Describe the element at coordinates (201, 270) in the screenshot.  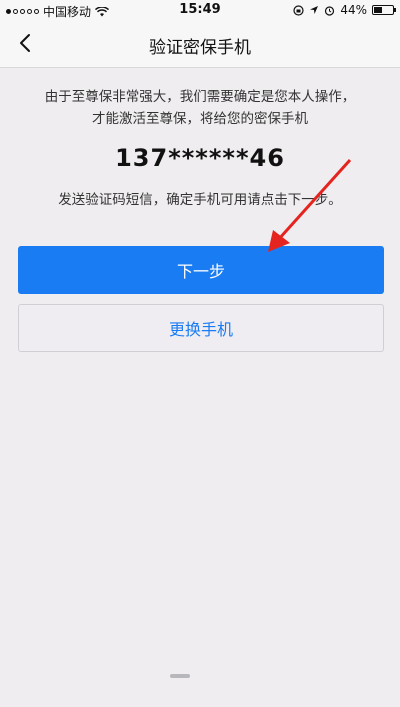
I see `next-step-button: 下一步` at that location.